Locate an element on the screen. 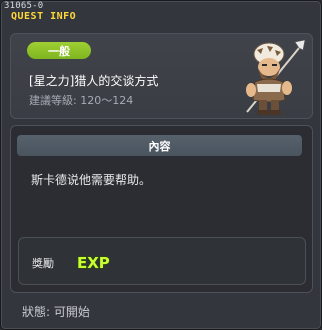  window-title: QUEST INFO is located at coordinates (44, 16).